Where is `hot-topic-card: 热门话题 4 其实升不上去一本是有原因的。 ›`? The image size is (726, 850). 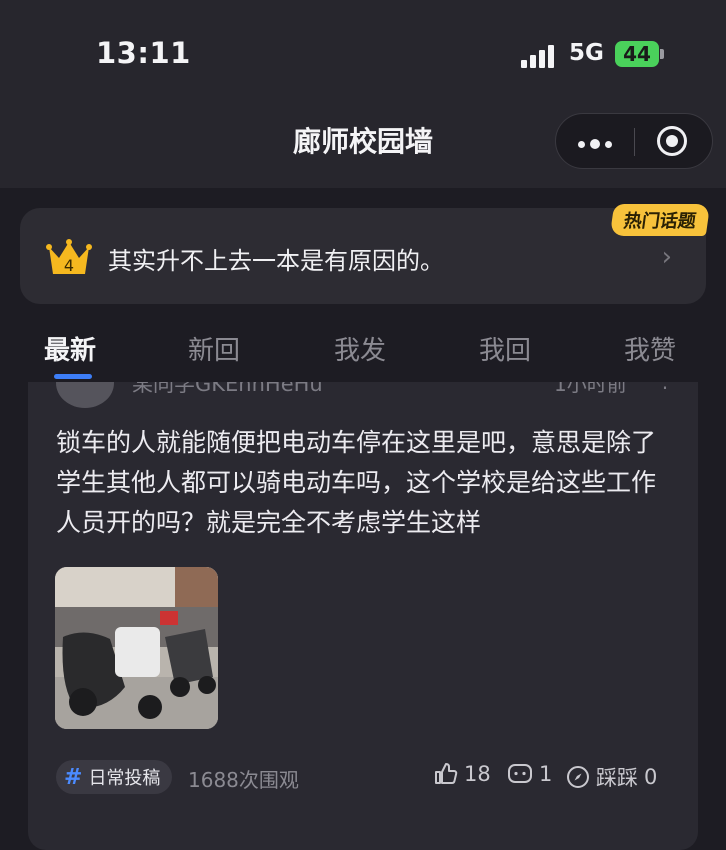 hot-topic-card: 热门话题 4 其实升不上去一本是有原因的。 › is located at coordinates (365, 254).